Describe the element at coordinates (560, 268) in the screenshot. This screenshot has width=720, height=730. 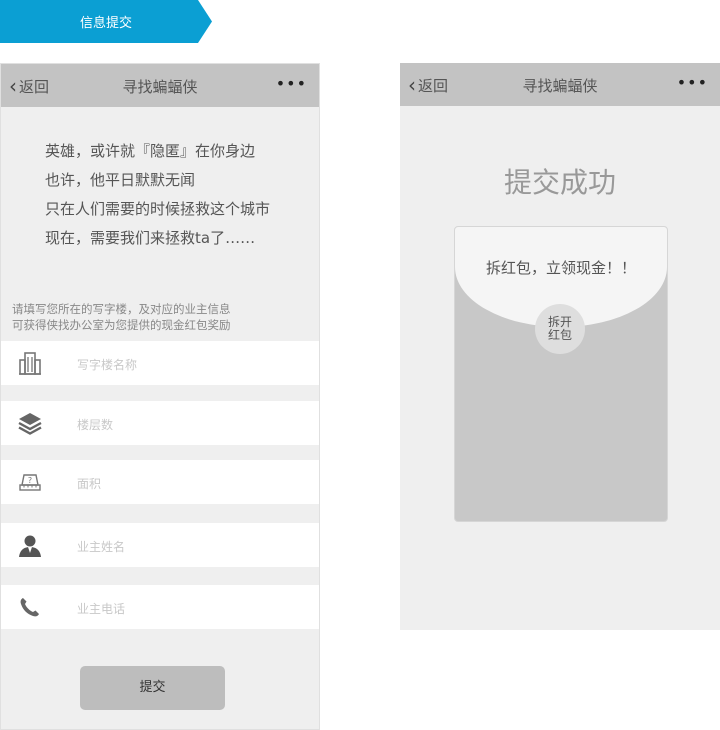
I see `red-packet-text: 拆红包，立领现金！！` at that location.